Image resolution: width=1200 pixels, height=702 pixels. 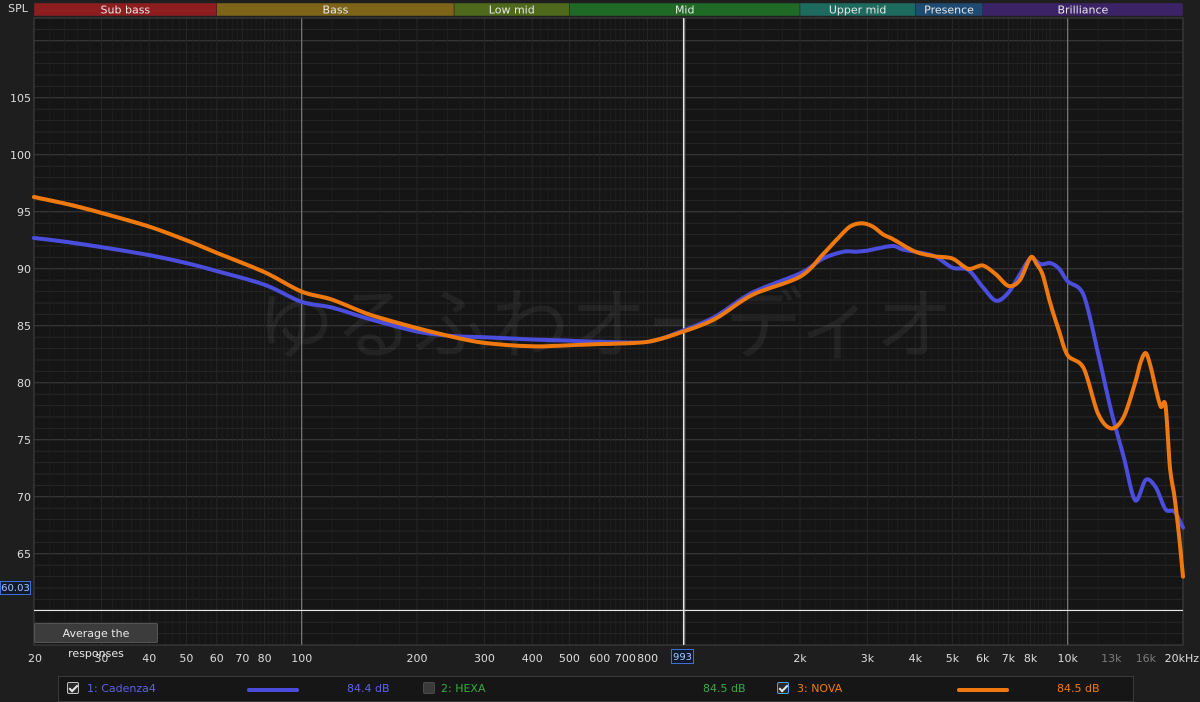 What do you see at coordinates (242, 658) in the screenshot?
I see `x-tick-label: 70` at bounding box center [242, 658].